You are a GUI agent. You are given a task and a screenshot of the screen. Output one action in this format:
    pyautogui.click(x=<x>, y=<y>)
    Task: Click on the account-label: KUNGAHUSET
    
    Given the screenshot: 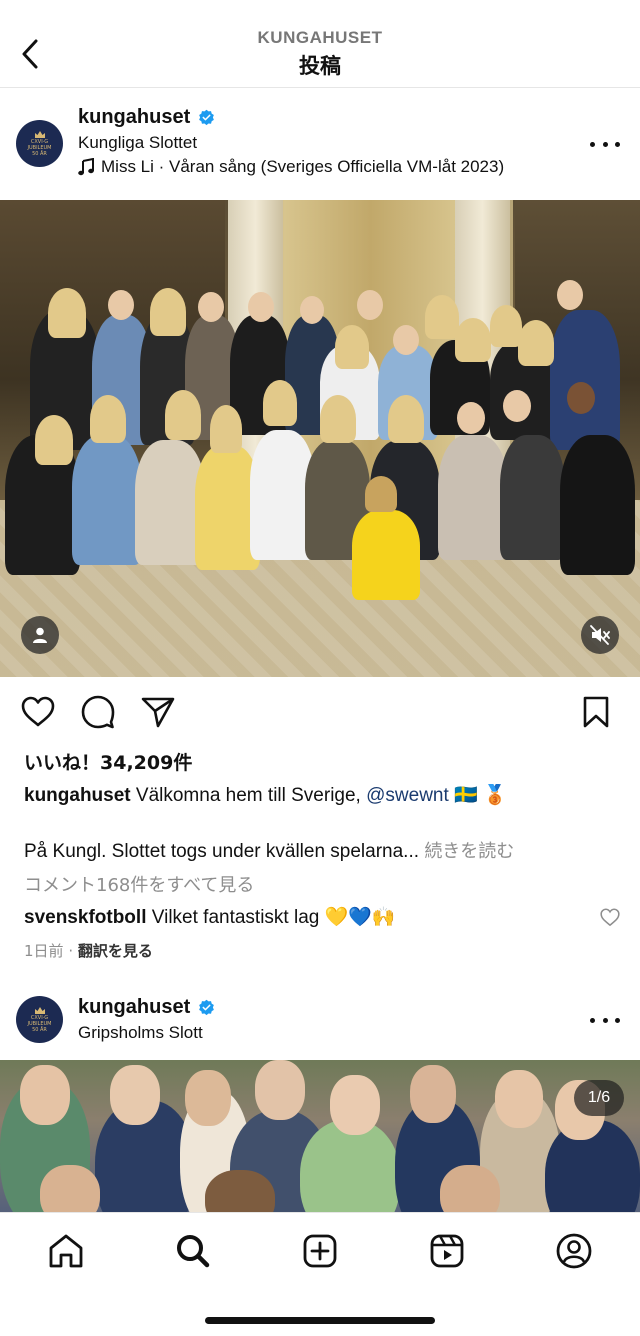 What is the action you would take?
    pyautogui.click(x=320, y=37)
    